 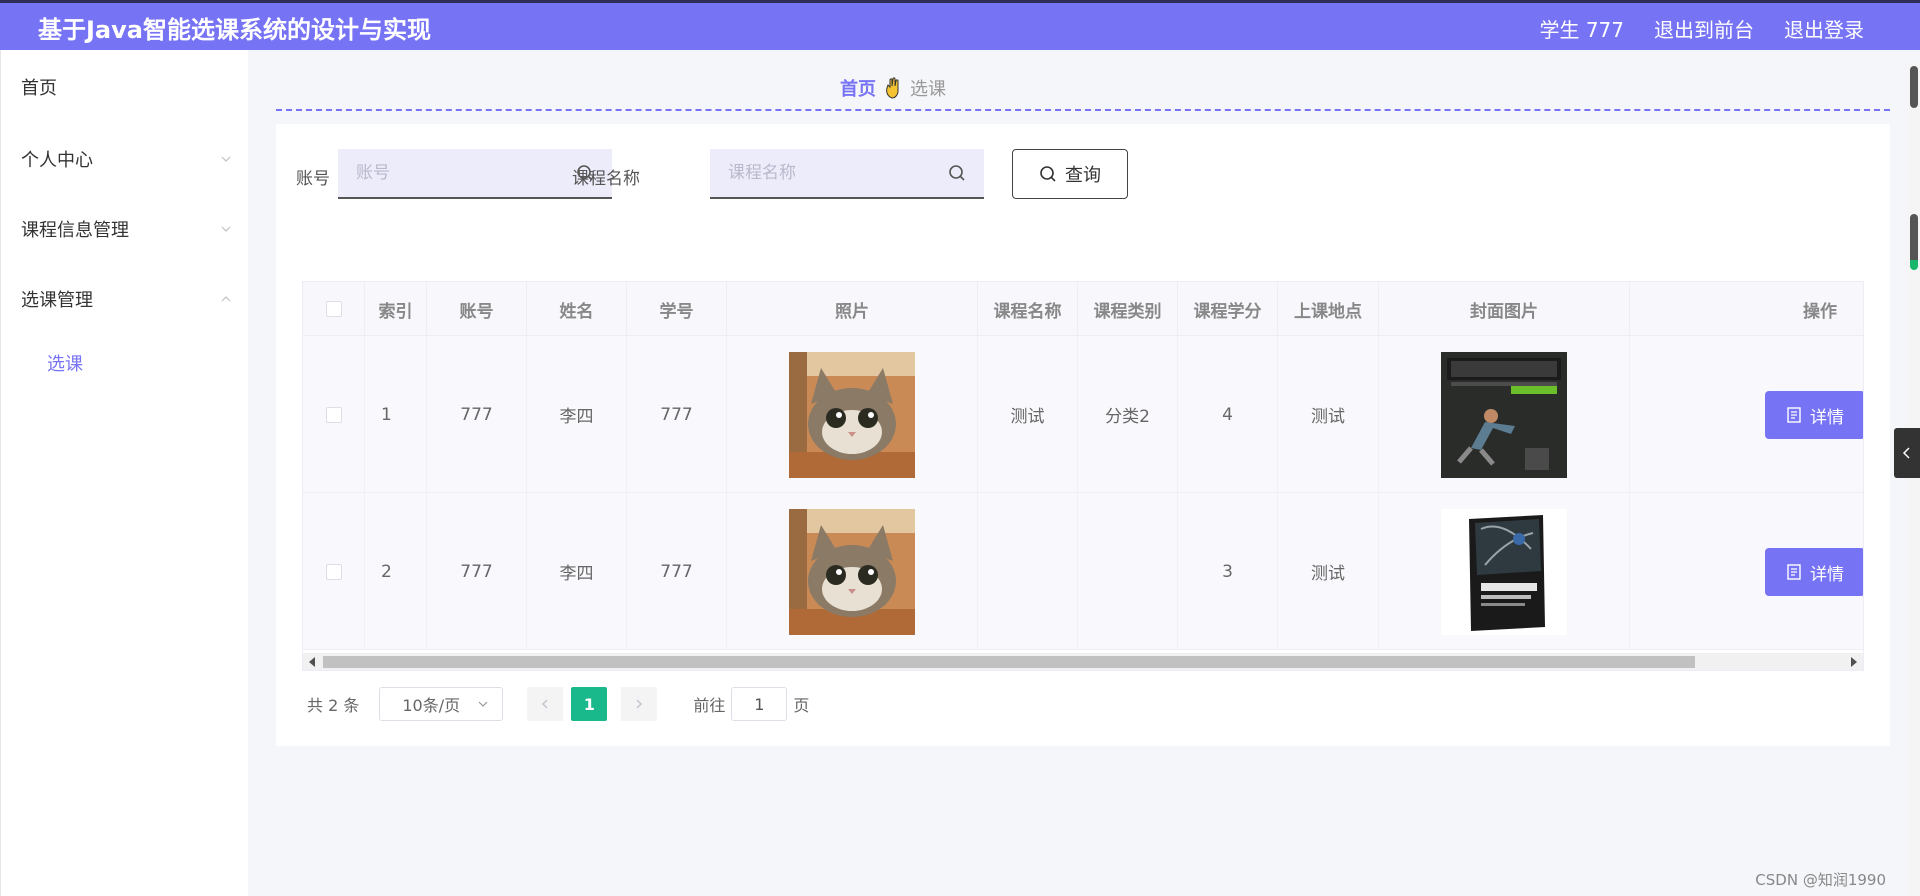 I want to click on credits-cell: 4, so click(x=1228, y=414).